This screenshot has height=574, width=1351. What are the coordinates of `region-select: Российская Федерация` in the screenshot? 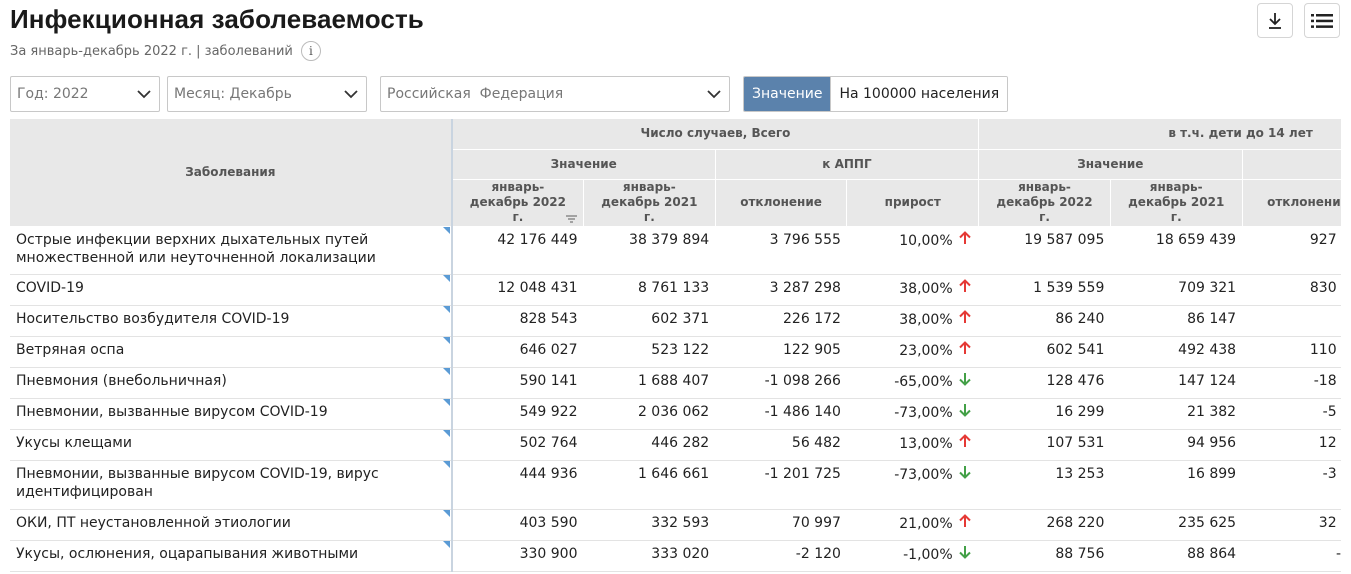 It's located at (555, 94).